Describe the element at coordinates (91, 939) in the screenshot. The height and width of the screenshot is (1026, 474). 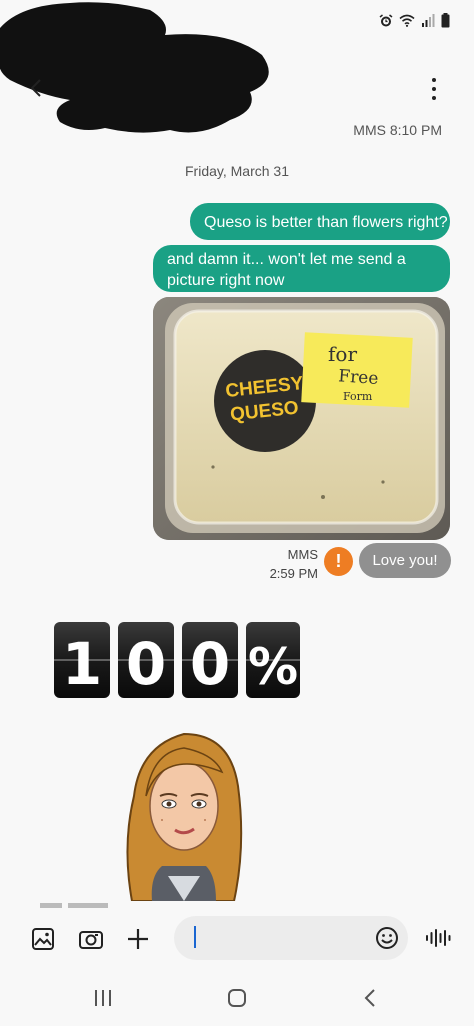
I see `camera-icon` at that location.